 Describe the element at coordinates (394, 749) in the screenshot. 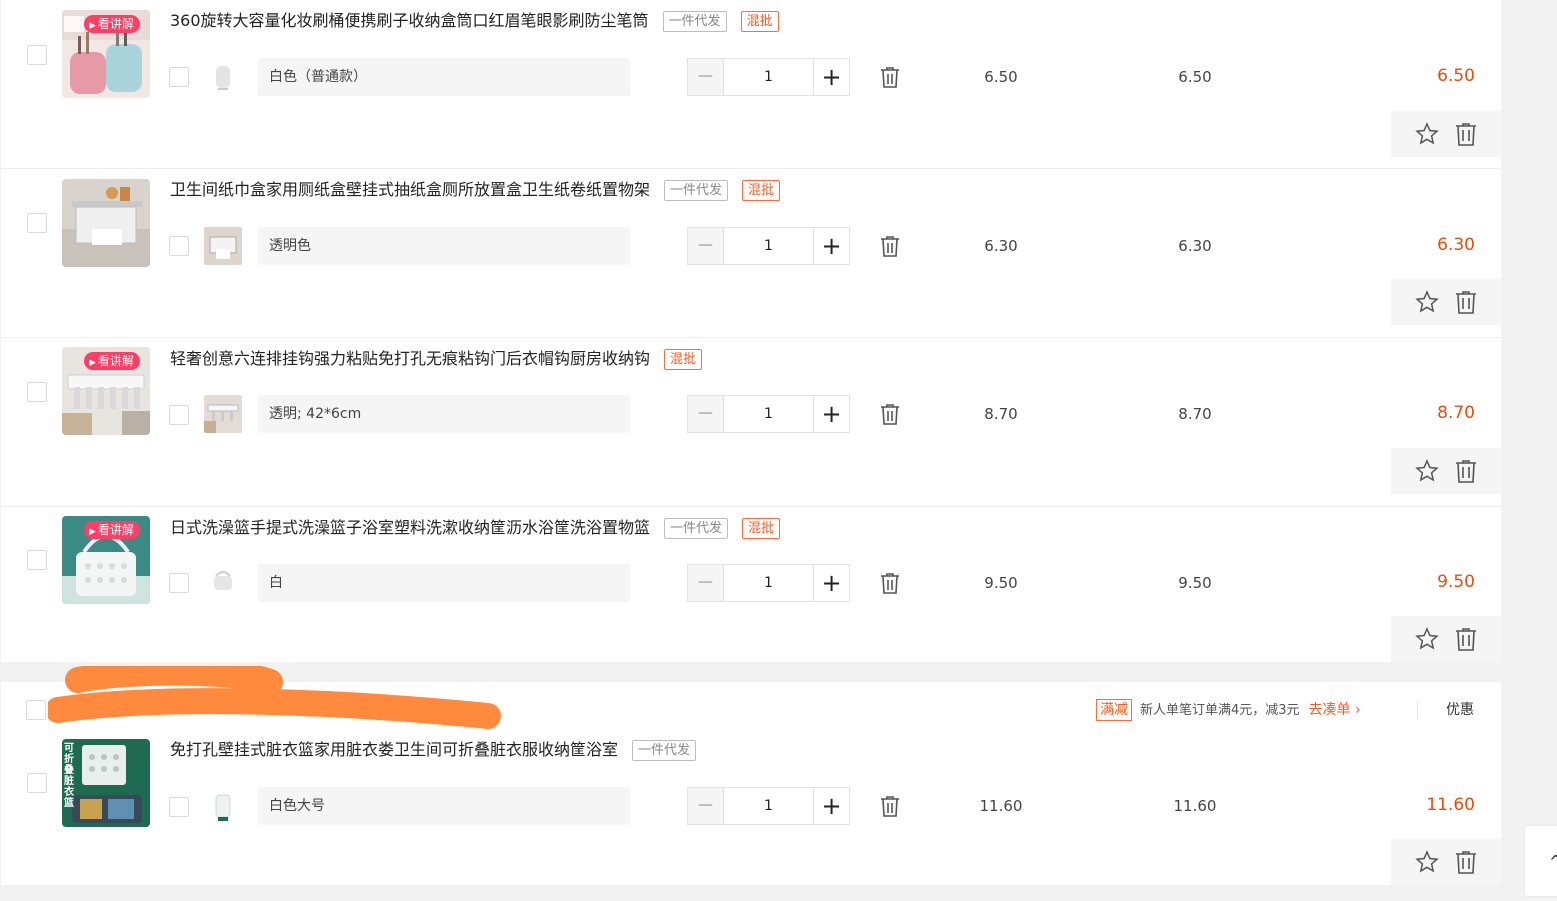

I see `product-title-text: 免打孔壁挂式脏衣篮家用脏衣娄卫生间可折叠脏衣服收纳筐浴室` at that location.